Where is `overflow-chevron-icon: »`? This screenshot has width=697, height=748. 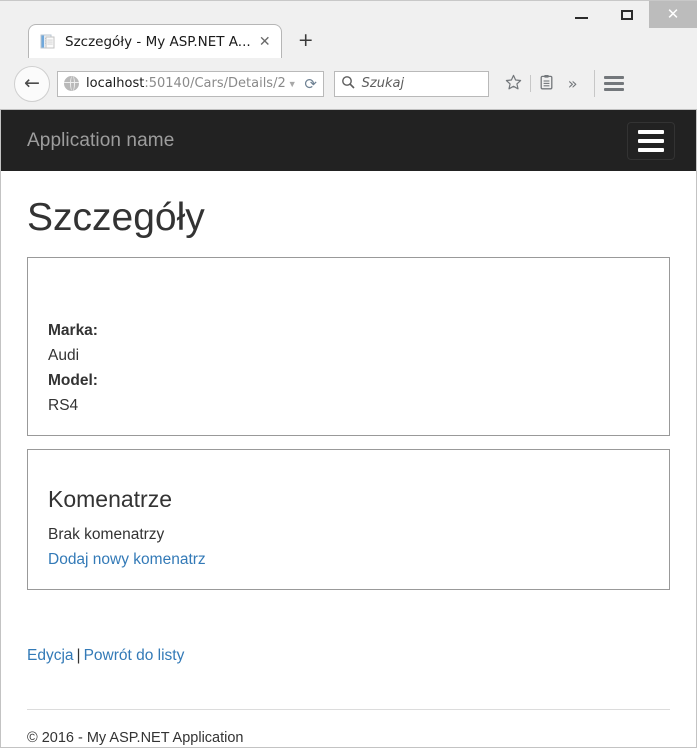
overflow-chevron-icon: » is located at coordinates (573, 83).